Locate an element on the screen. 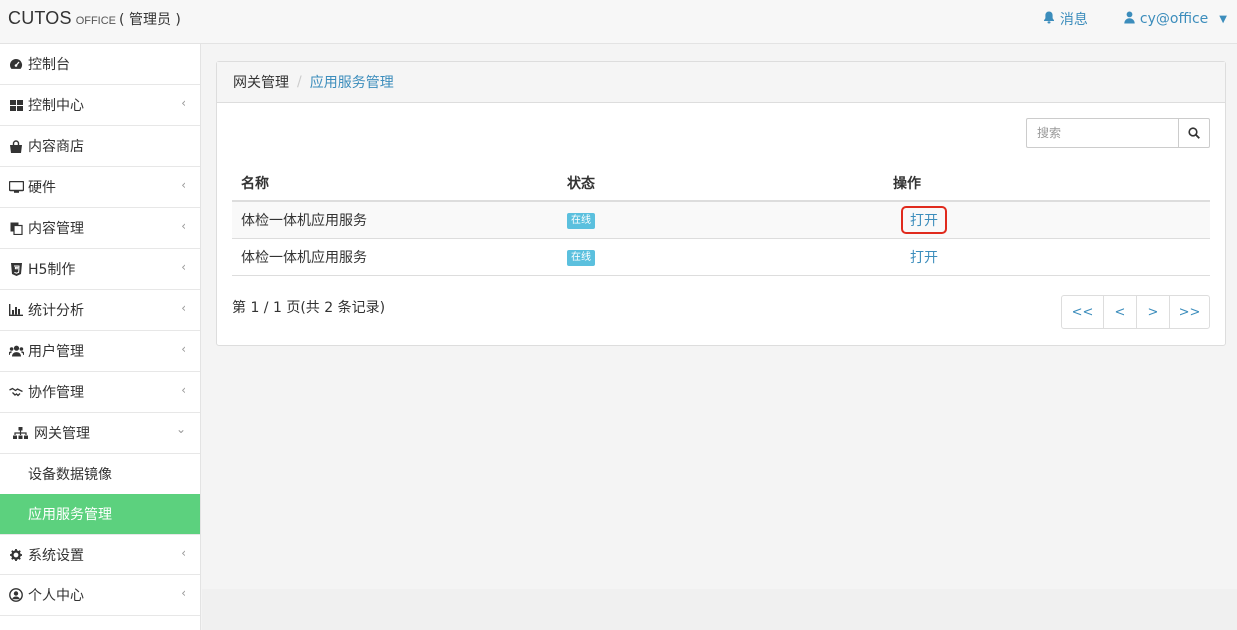 The height and width of the screenshot is (630, 1237). page-prev-button: < is located at coordinates (1120, 312).